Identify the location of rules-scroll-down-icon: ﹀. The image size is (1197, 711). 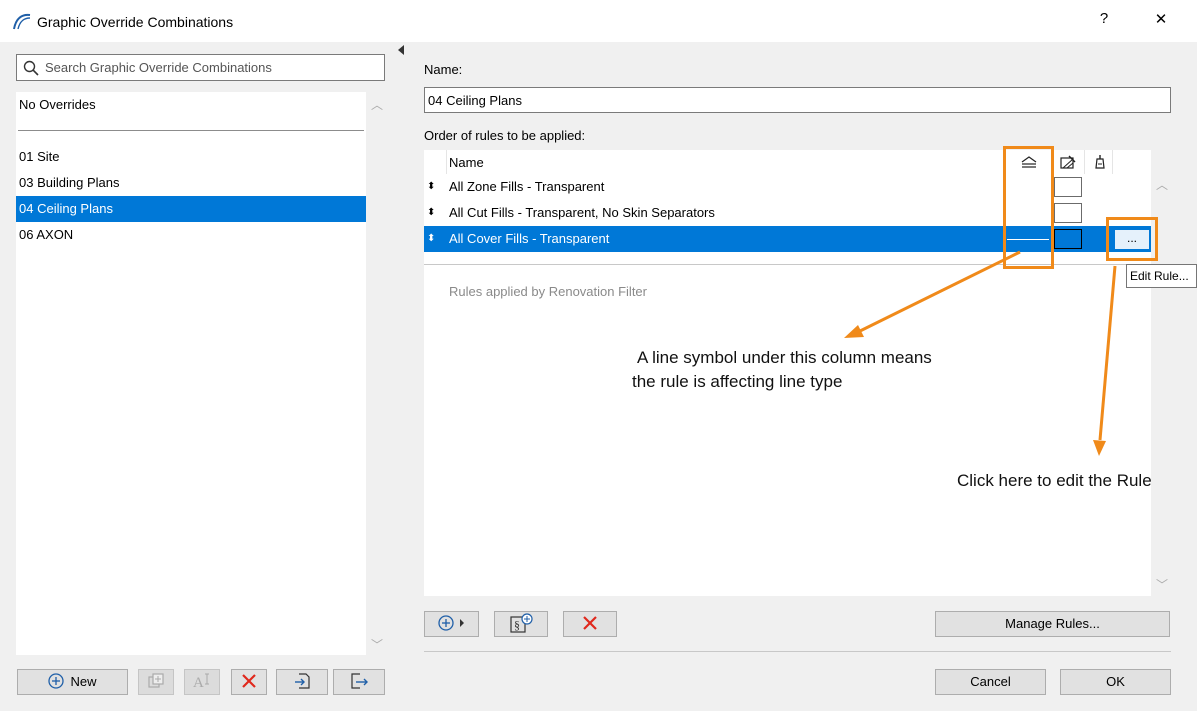
(1162, 584).